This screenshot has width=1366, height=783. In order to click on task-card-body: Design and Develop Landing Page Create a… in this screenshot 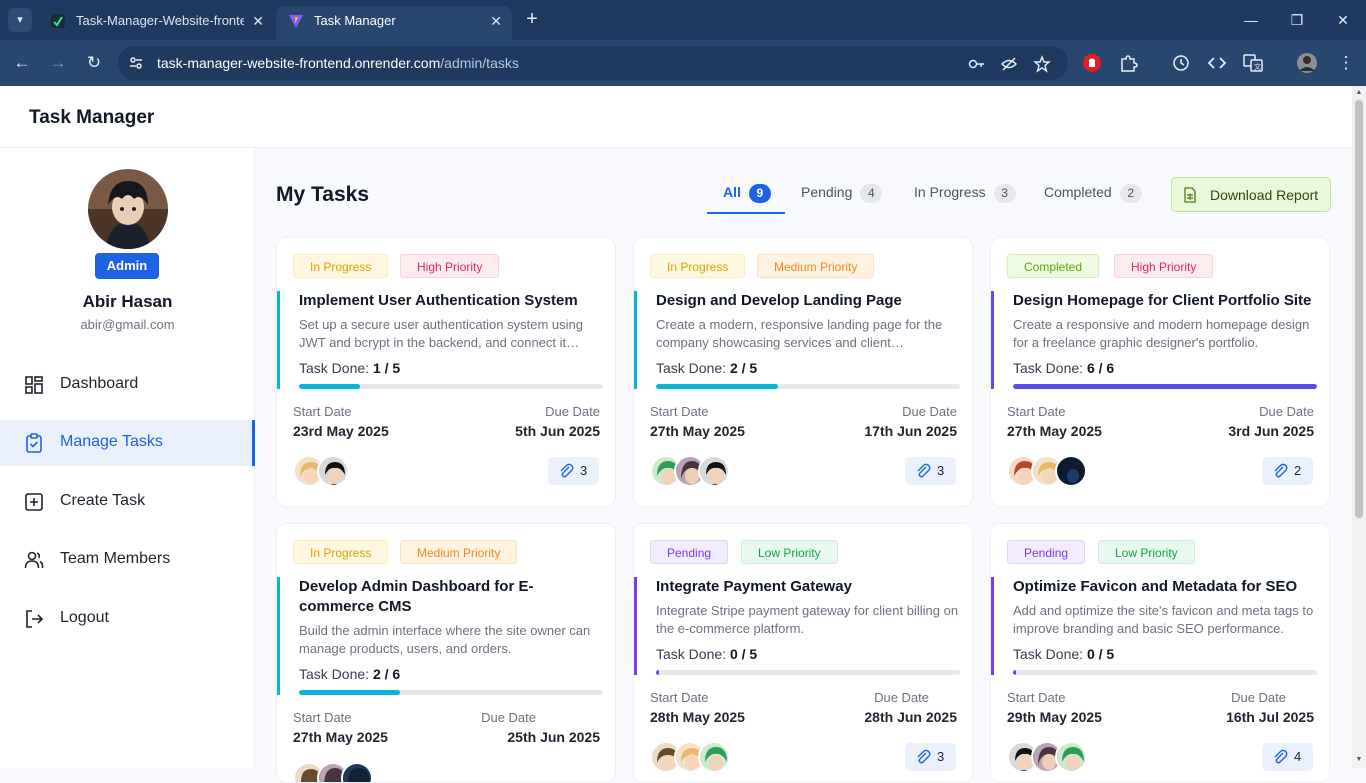, I will do `click(803, 340)`.